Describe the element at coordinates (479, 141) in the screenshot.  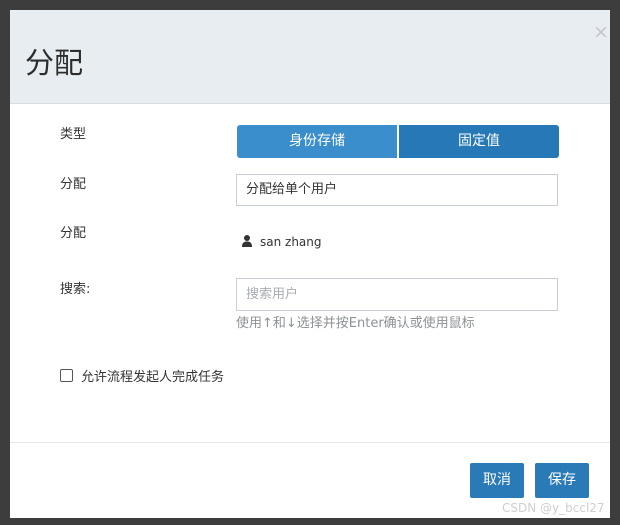
I see `type-option-fixed-value: 固定值` at that location.